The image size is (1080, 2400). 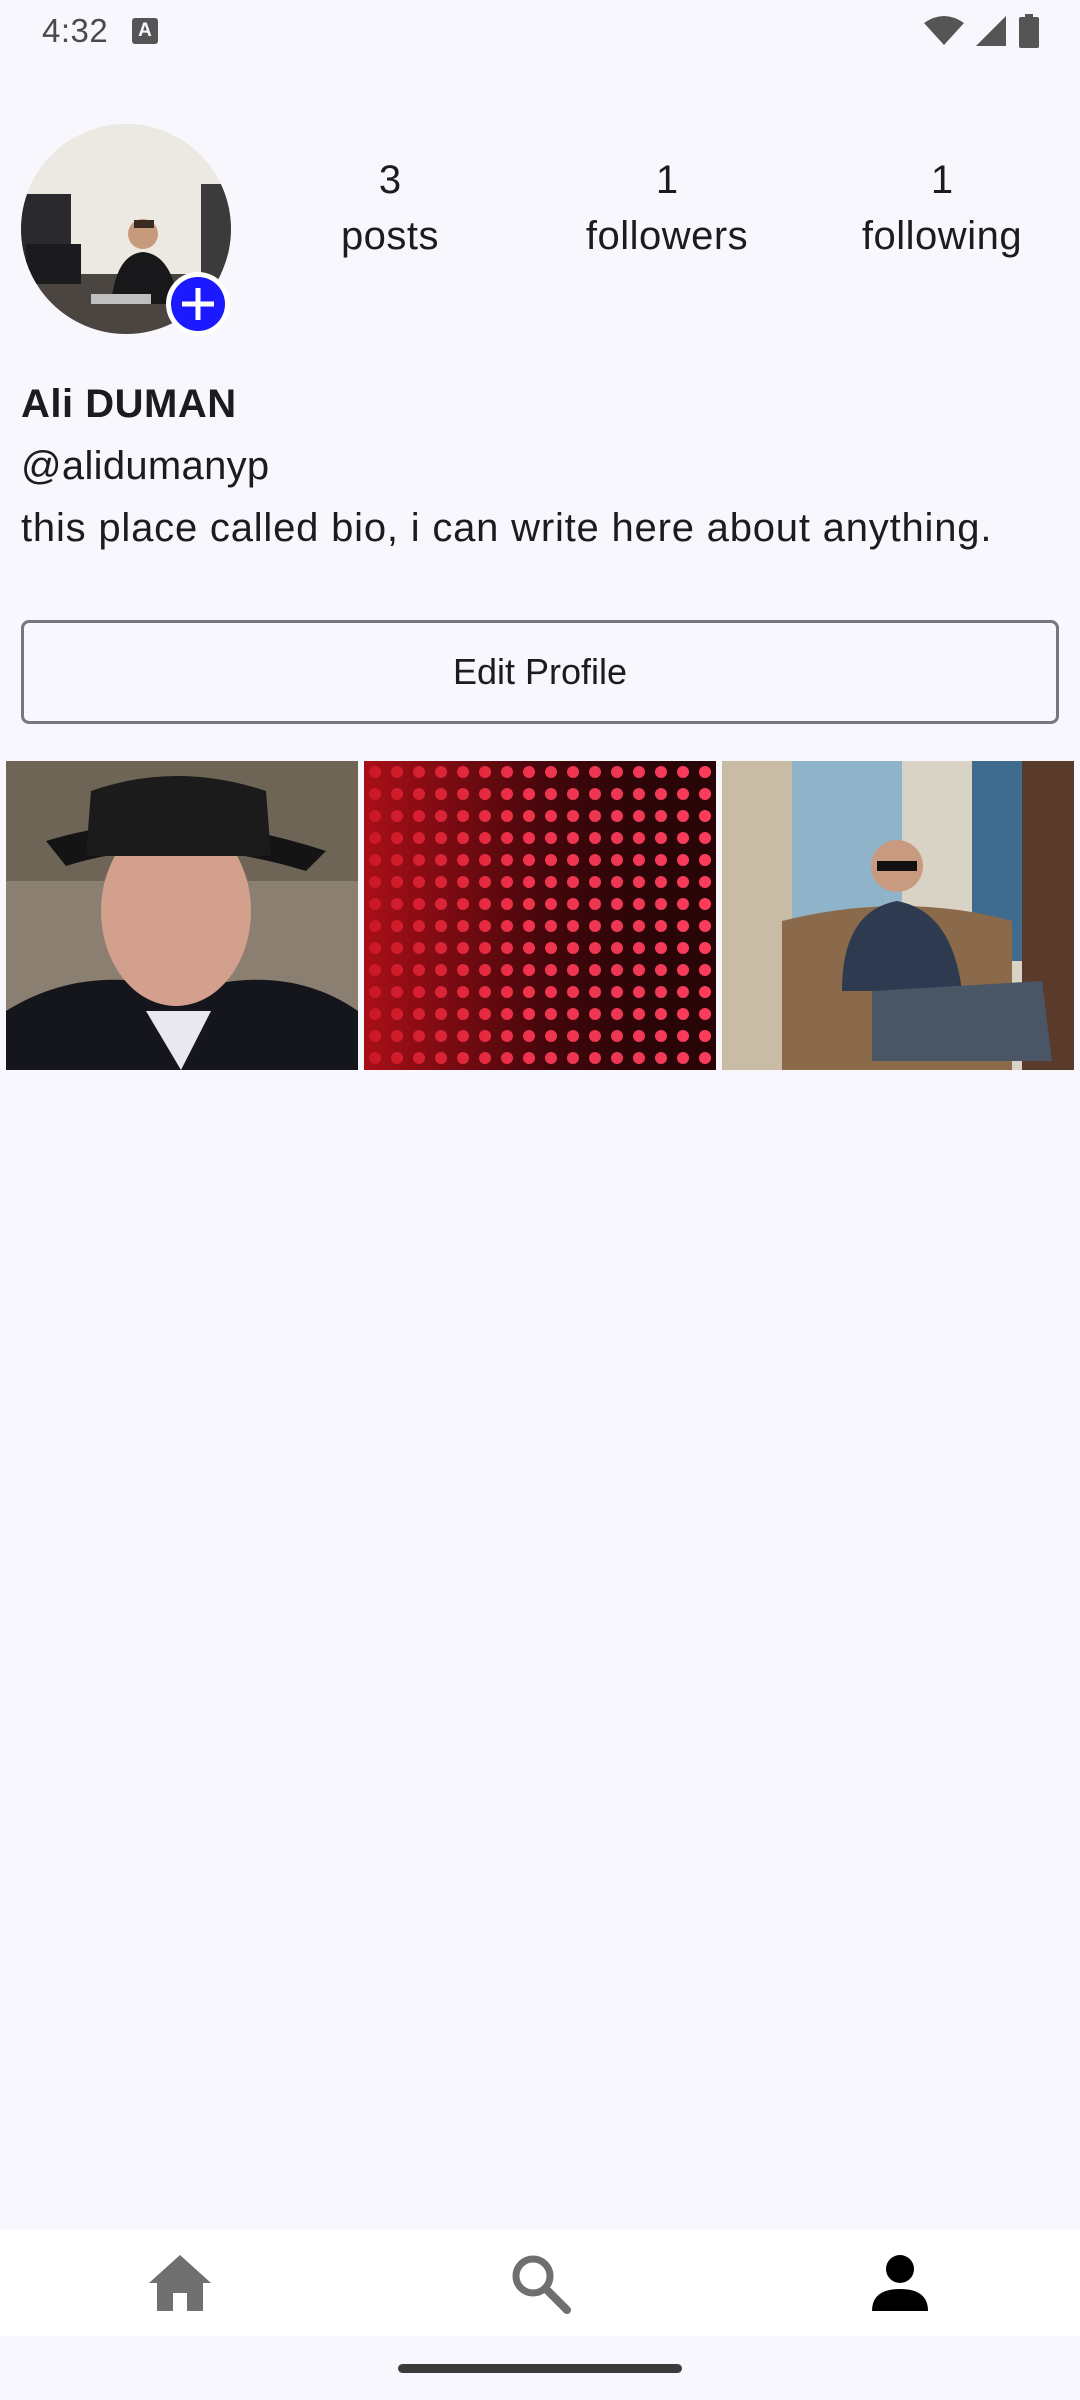 I want to click on post-image-man-in-chair, so click(x=898, y=915).